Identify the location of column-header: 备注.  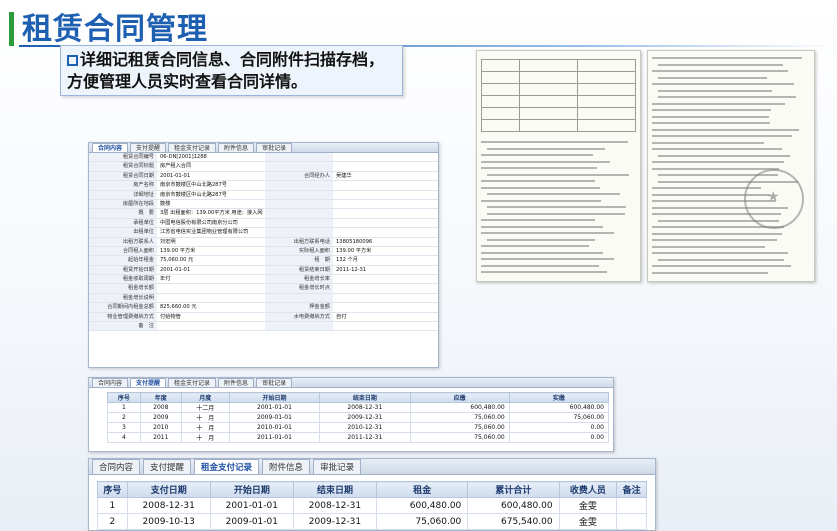
(631, 489).